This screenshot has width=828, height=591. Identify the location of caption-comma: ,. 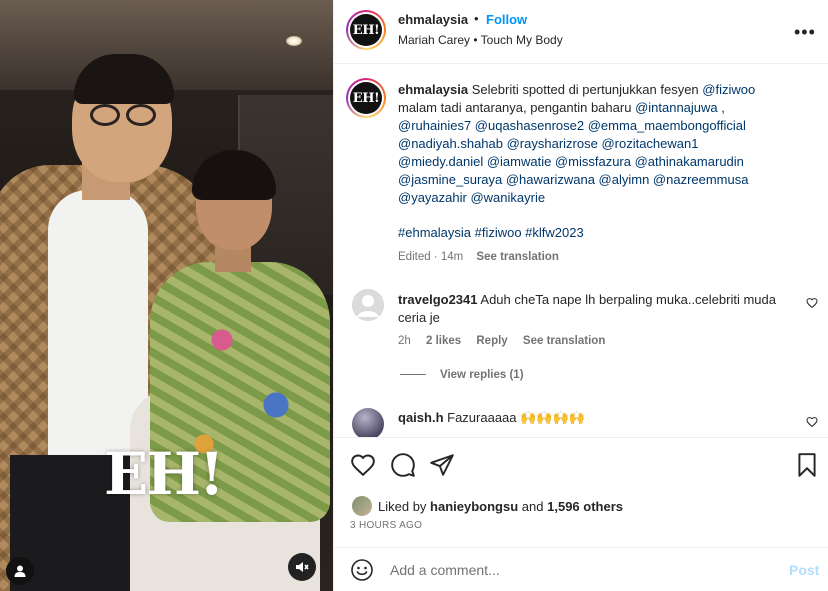
(723, 107).